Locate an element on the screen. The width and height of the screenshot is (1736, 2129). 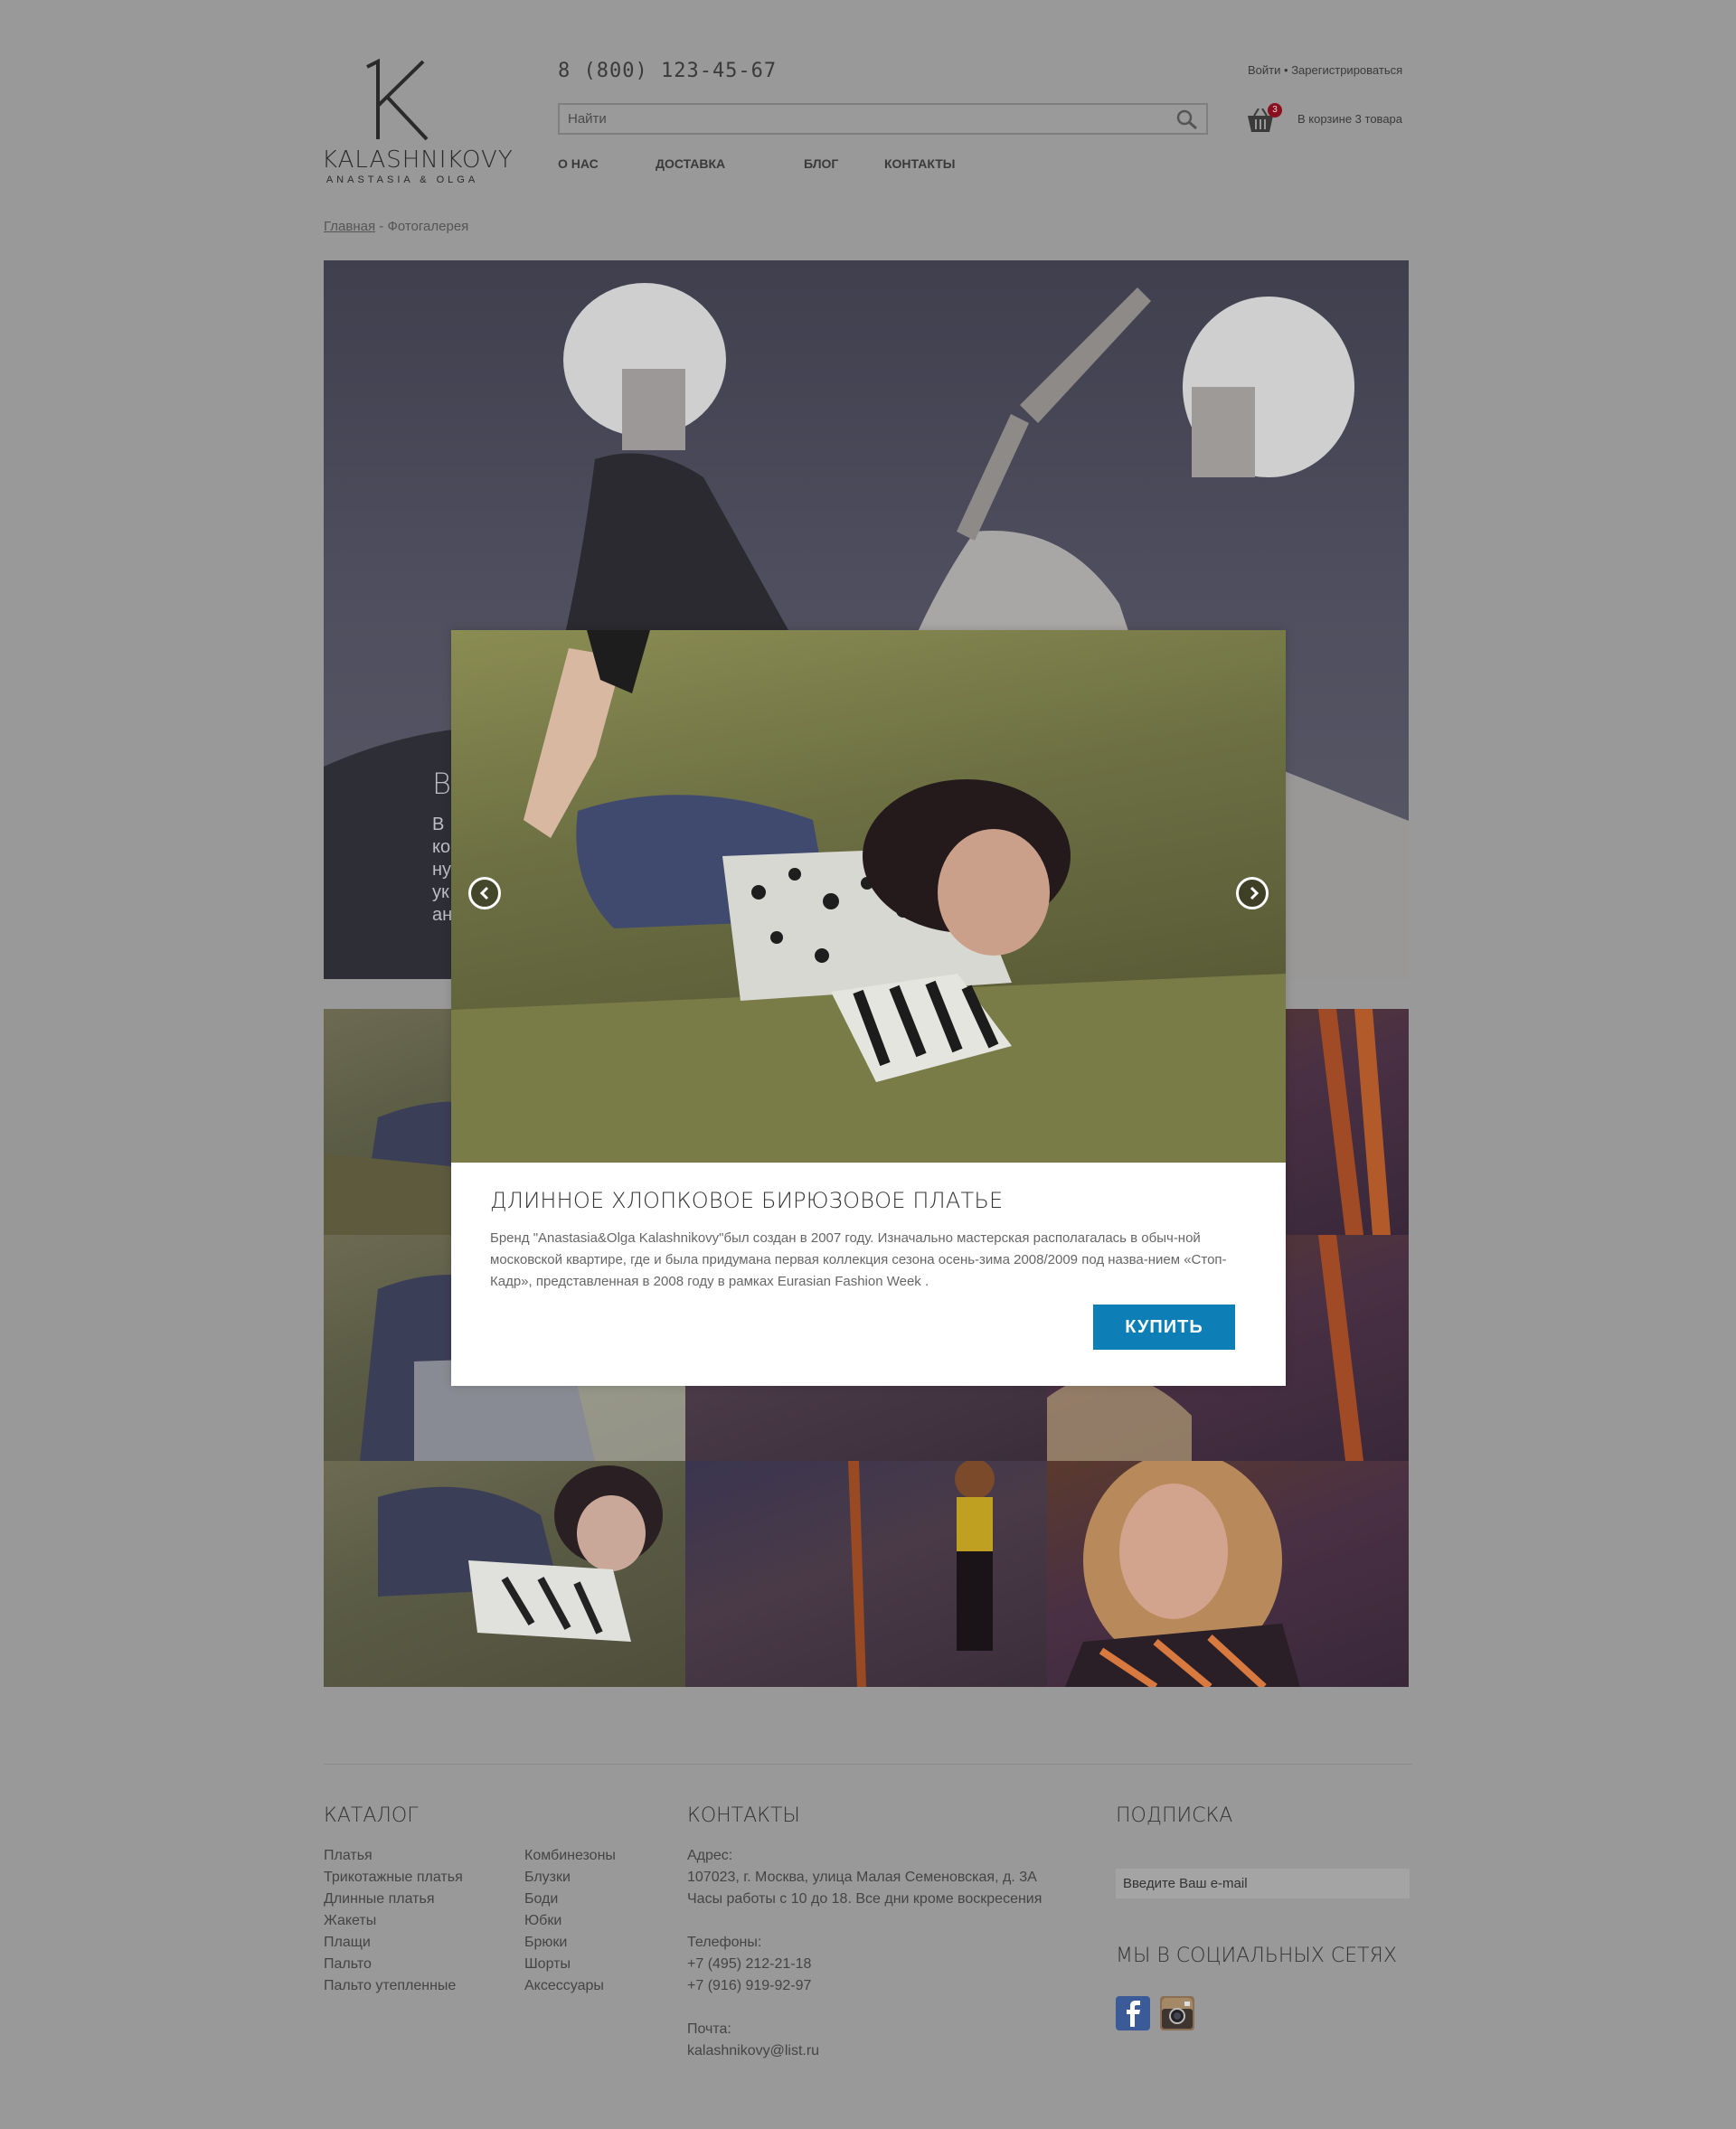
search-bar is located at coordinates (883, 119).